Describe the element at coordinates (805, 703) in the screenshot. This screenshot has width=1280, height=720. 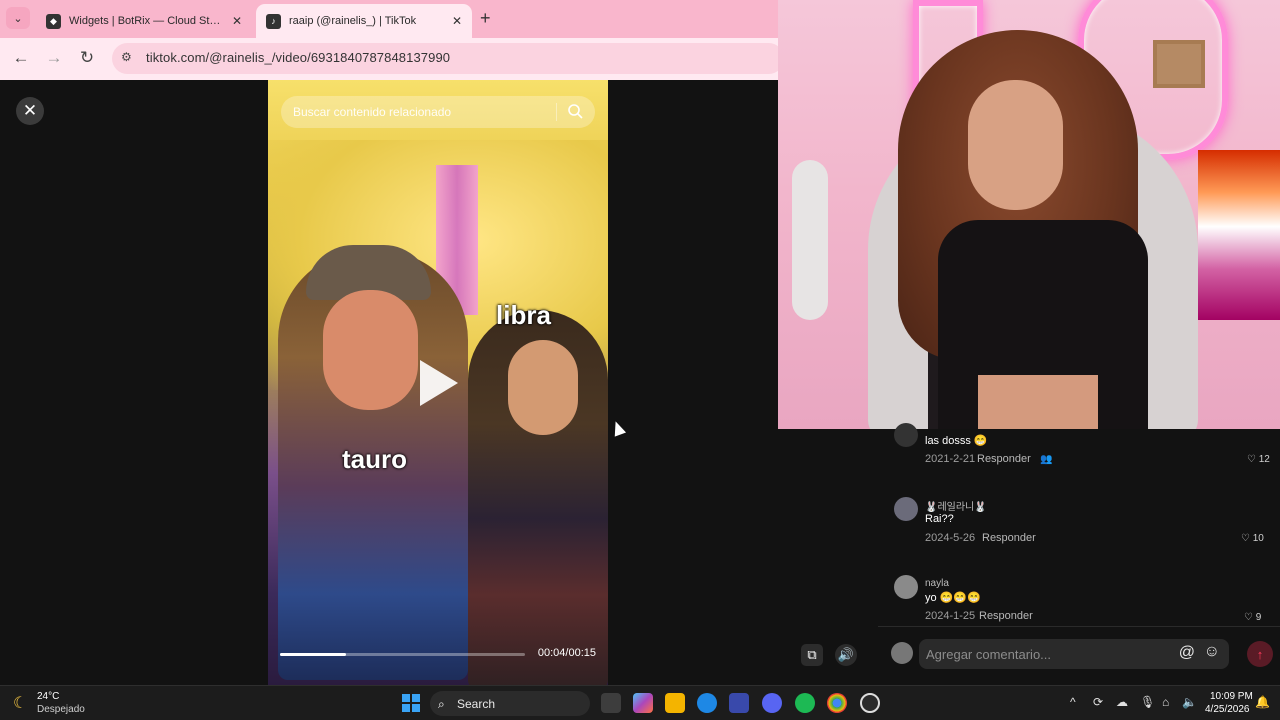
I see `spotify-icon` at that location.